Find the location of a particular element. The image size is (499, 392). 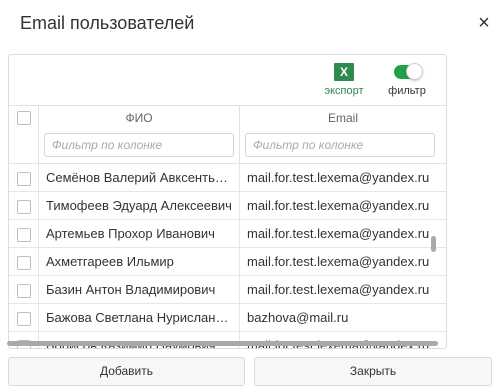

email-filter-input is located at coordinates (340, 145).